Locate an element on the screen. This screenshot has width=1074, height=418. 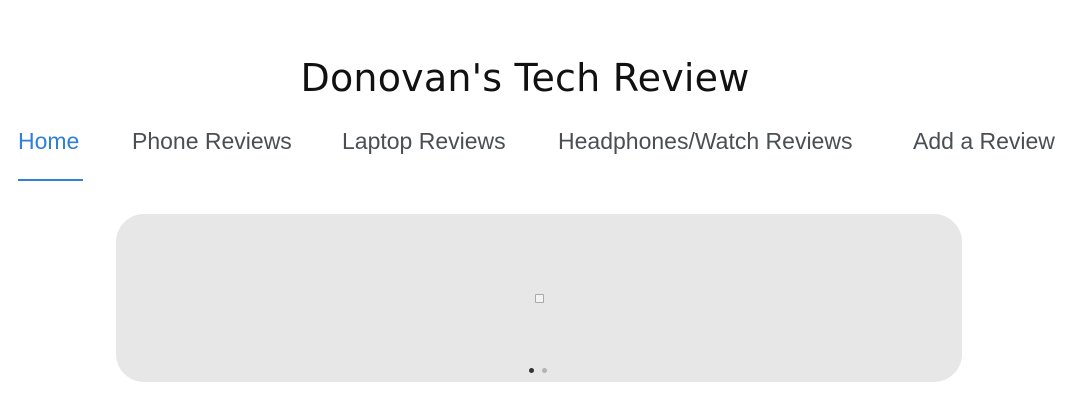
tab-home: Home is located at coordinates (48, 141).